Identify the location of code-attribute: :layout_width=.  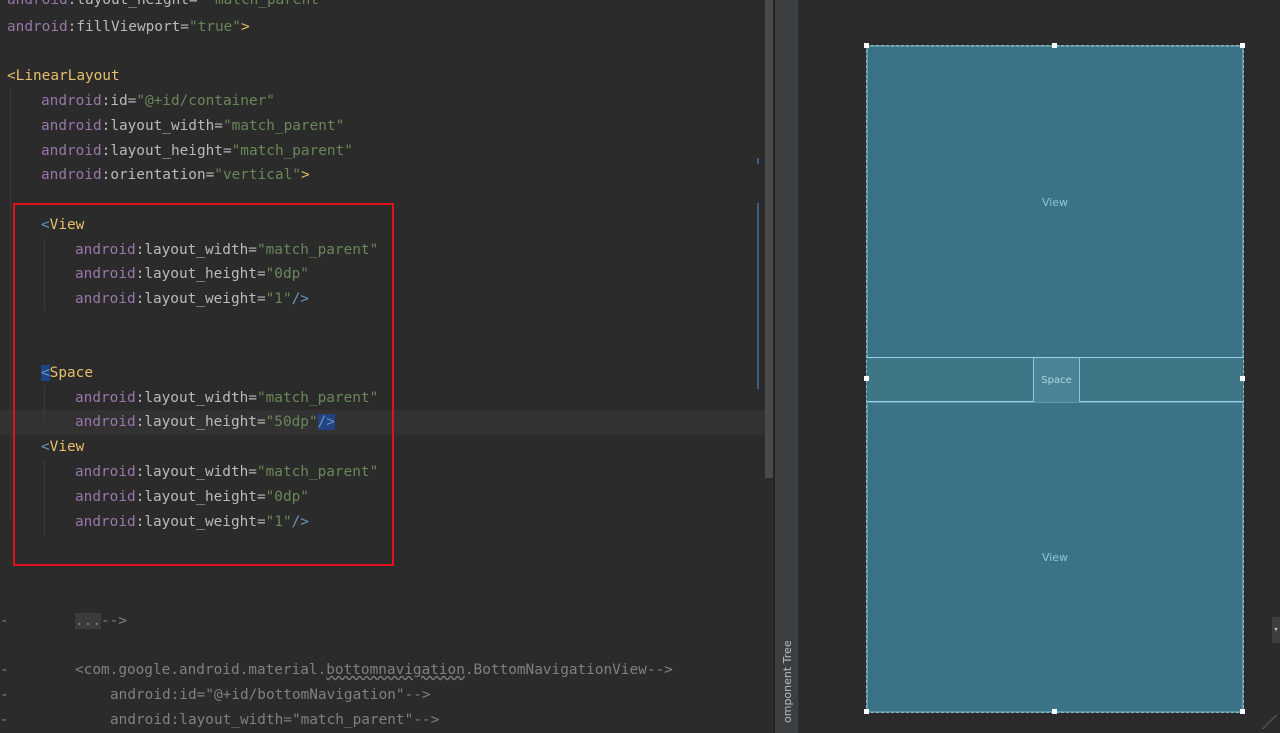
(162, 126).